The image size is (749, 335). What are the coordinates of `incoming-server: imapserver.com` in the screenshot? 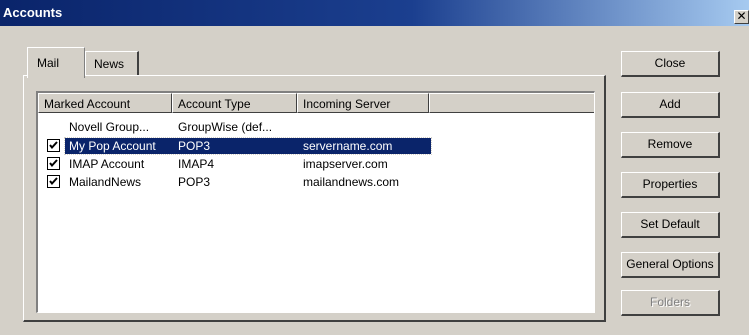 It's located at (345, 164).